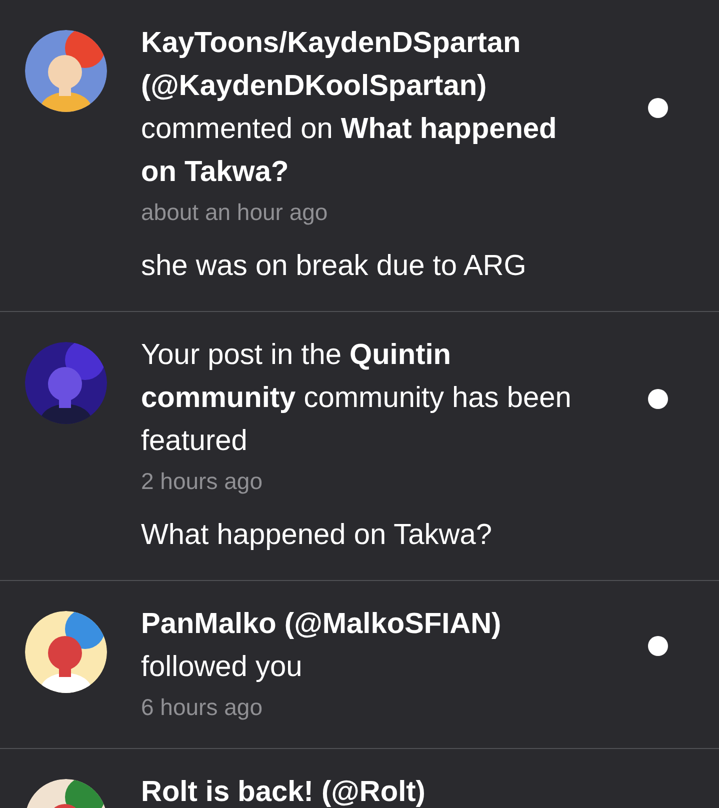 The height and width of the screenshot is (808, 719). Describe the element at coordinates (333, 266) in the screenshot. I see `comment-text: she was on break due to ARG` at that location.